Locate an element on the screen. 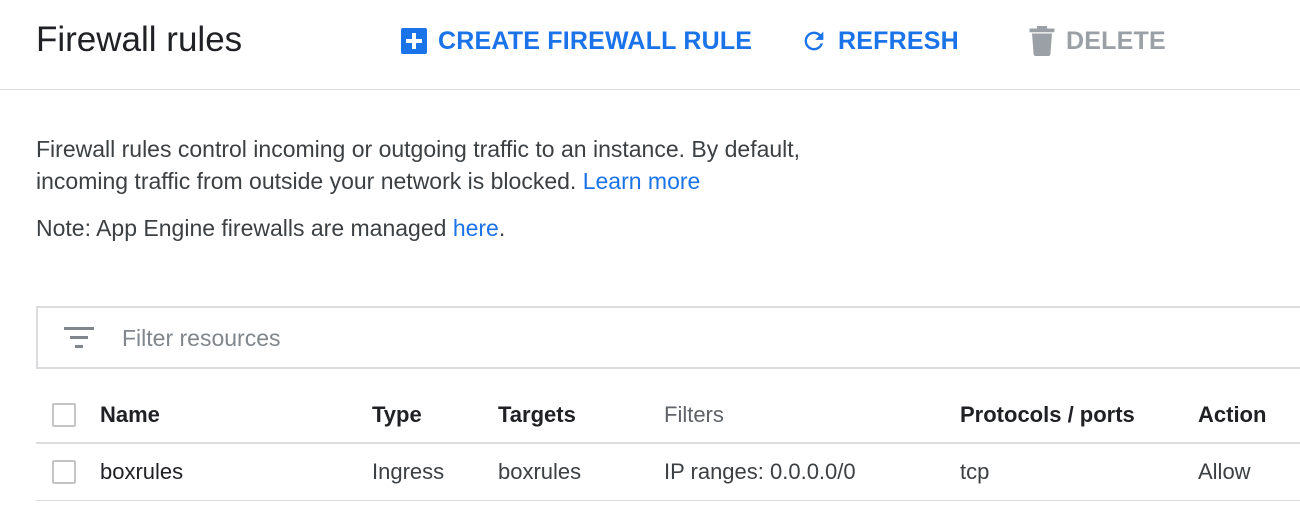  trash-icon is located at coordinates (1042, 41).